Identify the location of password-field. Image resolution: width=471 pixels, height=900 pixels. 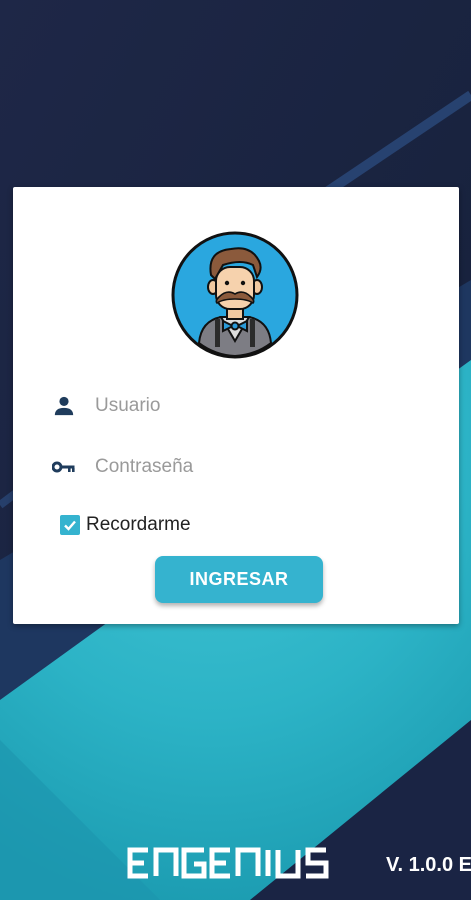
(236, 467).